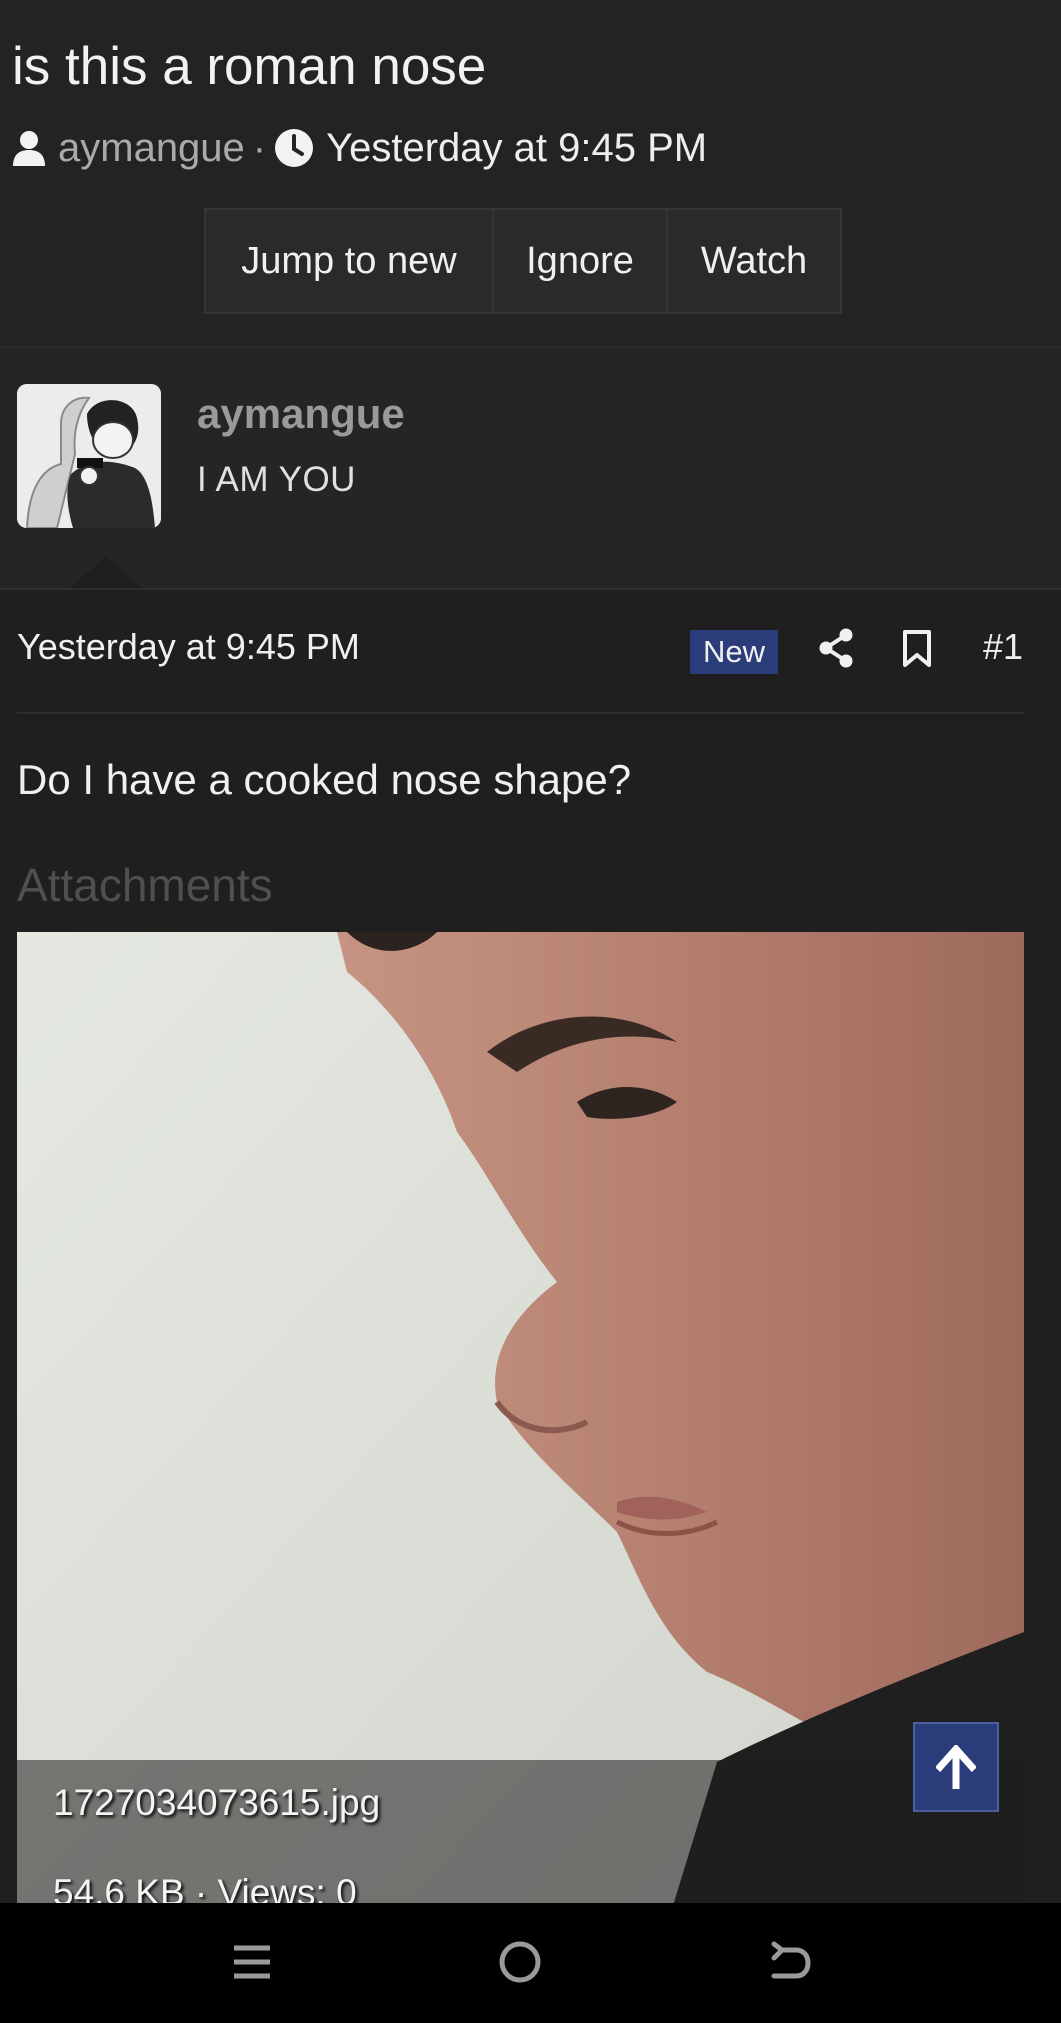 Image resolution: width=1061 pixels, height=2023 pixels. I want to click on new-badge: New, so click(734, 652).